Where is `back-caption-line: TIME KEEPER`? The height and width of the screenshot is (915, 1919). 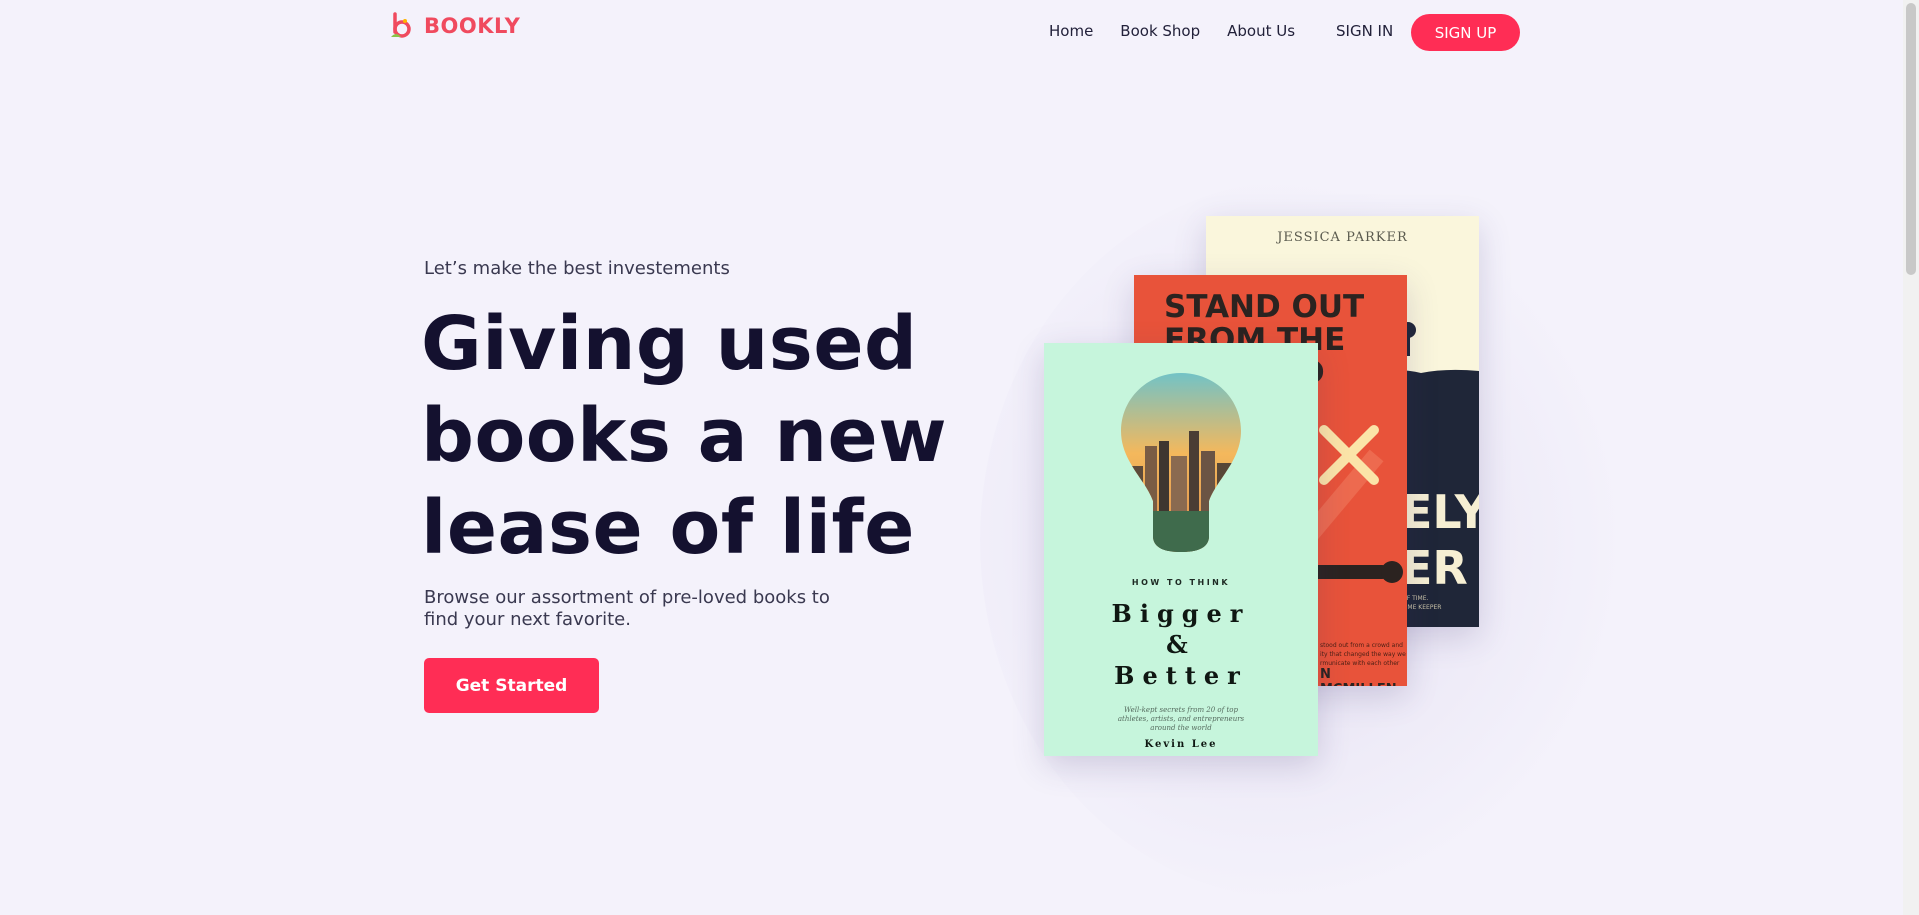
back-caption-line: TIME KEEPER is located at coordinates (1422, 607).